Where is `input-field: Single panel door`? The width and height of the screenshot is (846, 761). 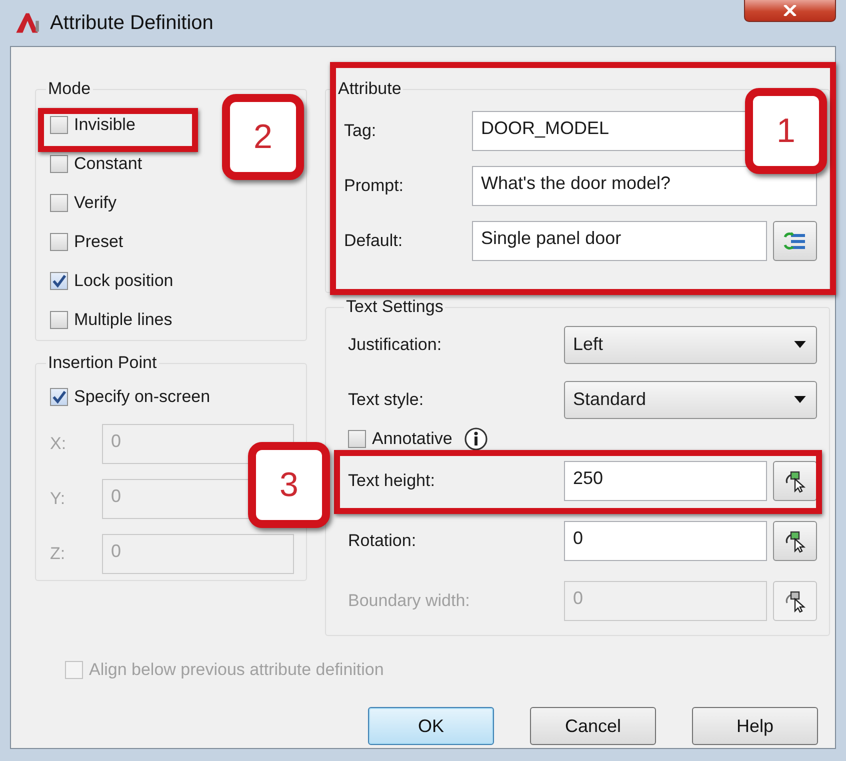
input-field: Single panel door is located at coordinates (619, 240).